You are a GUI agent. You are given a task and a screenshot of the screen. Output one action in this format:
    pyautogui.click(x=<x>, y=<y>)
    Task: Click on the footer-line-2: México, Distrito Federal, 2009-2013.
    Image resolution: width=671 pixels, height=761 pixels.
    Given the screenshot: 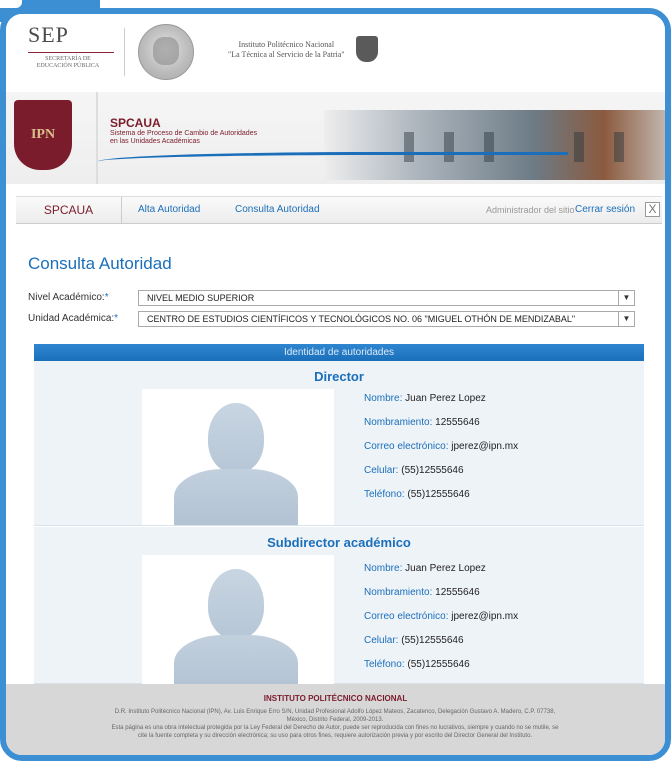 What is the action you would take?
    pyautogui.click(x=335, y=720)
    